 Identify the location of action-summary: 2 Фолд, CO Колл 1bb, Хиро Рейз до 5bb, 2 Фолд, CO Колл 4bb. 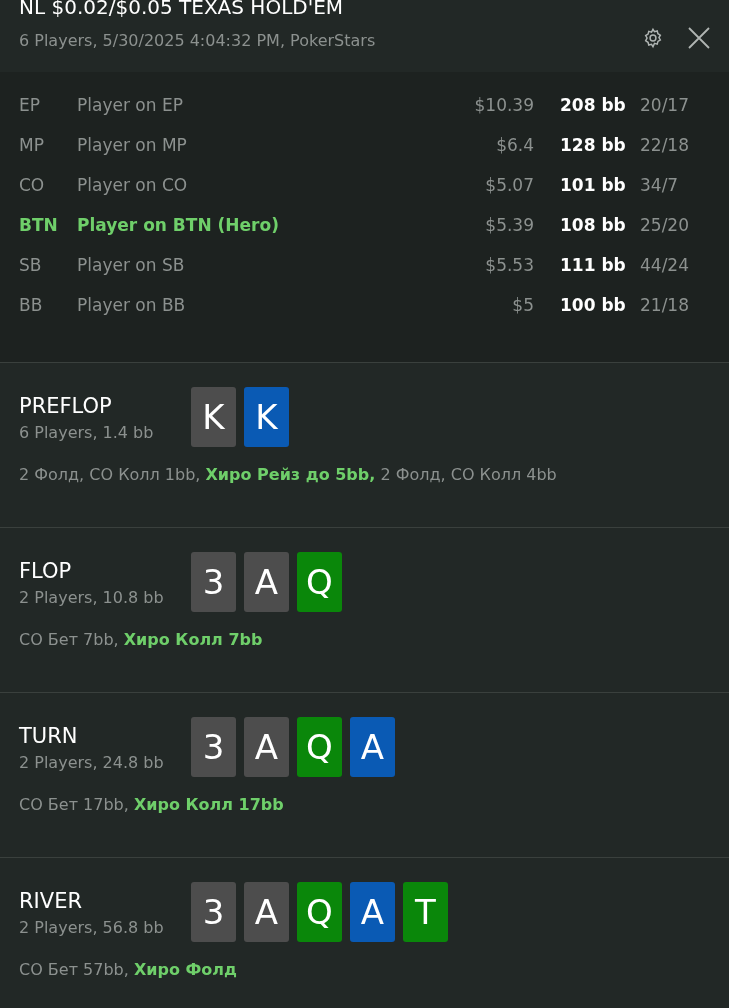
(288, 475).